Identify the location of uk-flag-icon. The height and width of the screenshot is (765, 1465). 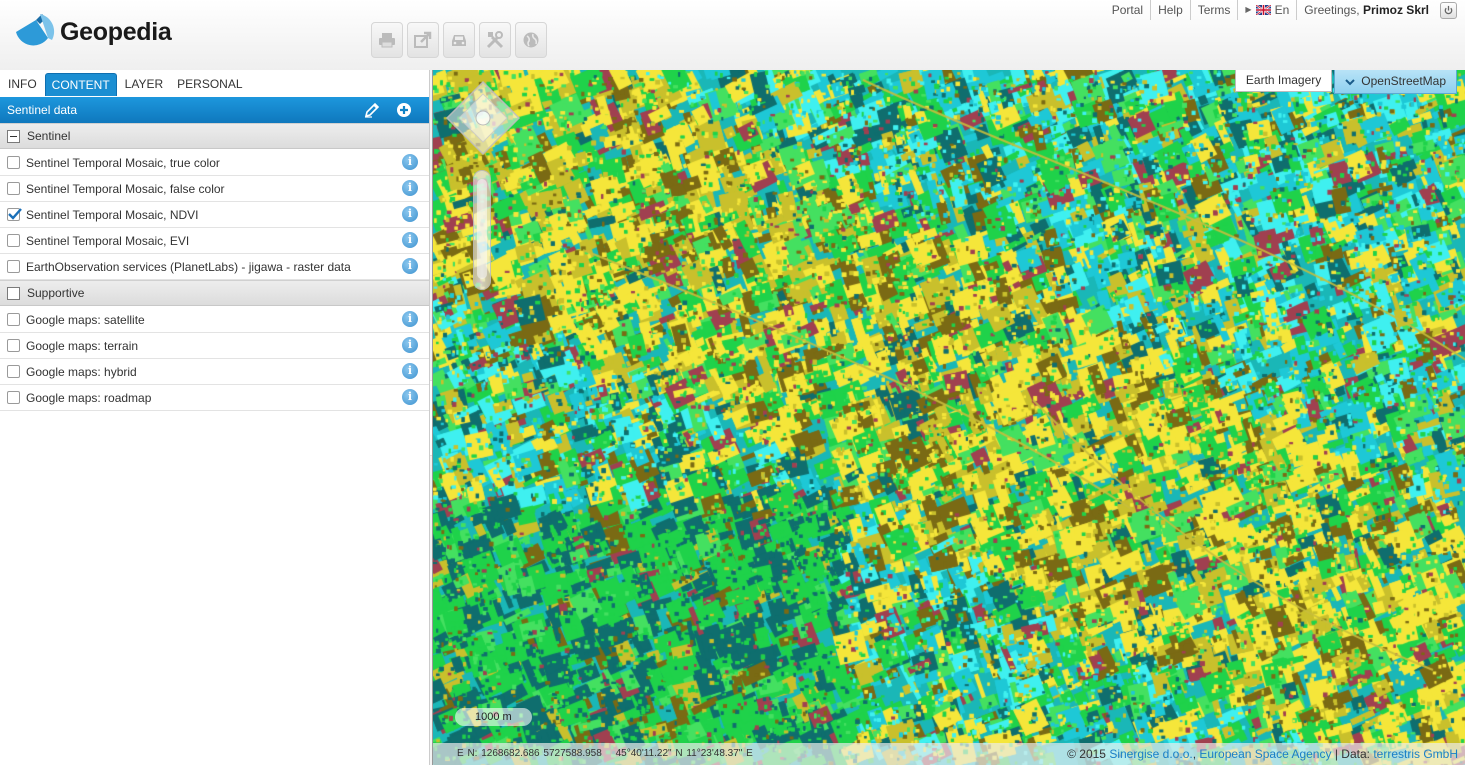
(1263, 10).